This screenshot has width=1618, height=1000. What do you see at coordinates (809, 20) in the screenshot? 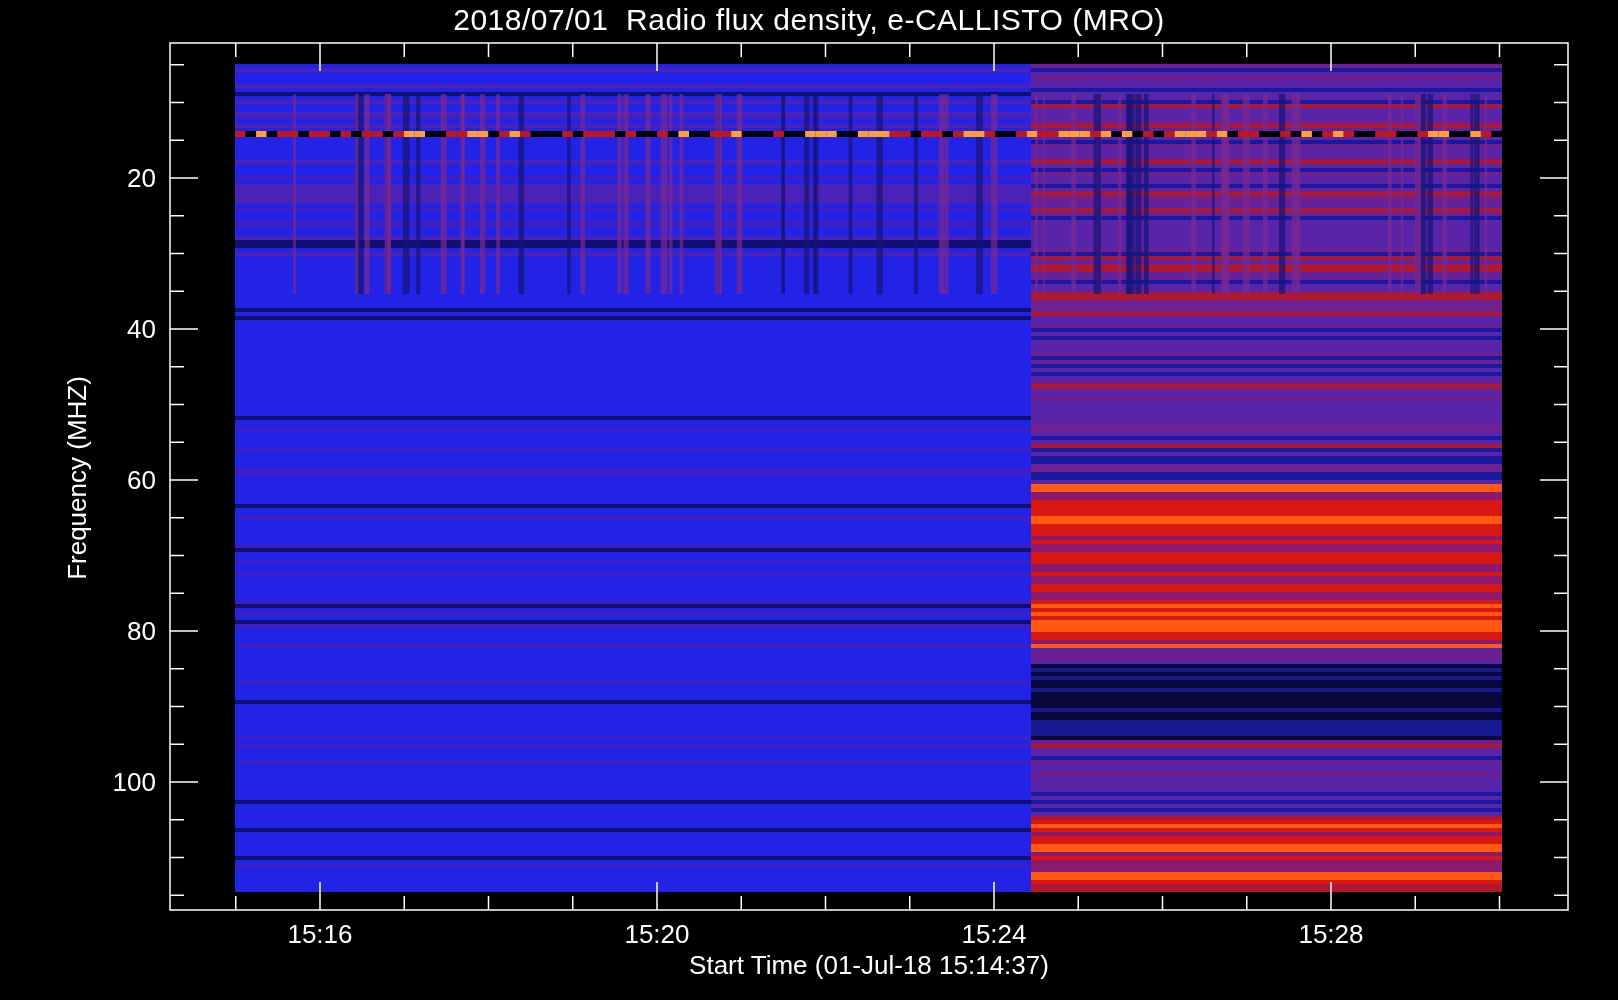
I see `chart-title: 2018/07/01 Radio flux density, e-CALLISTO (MRO)` at bounding box center [809, 20].